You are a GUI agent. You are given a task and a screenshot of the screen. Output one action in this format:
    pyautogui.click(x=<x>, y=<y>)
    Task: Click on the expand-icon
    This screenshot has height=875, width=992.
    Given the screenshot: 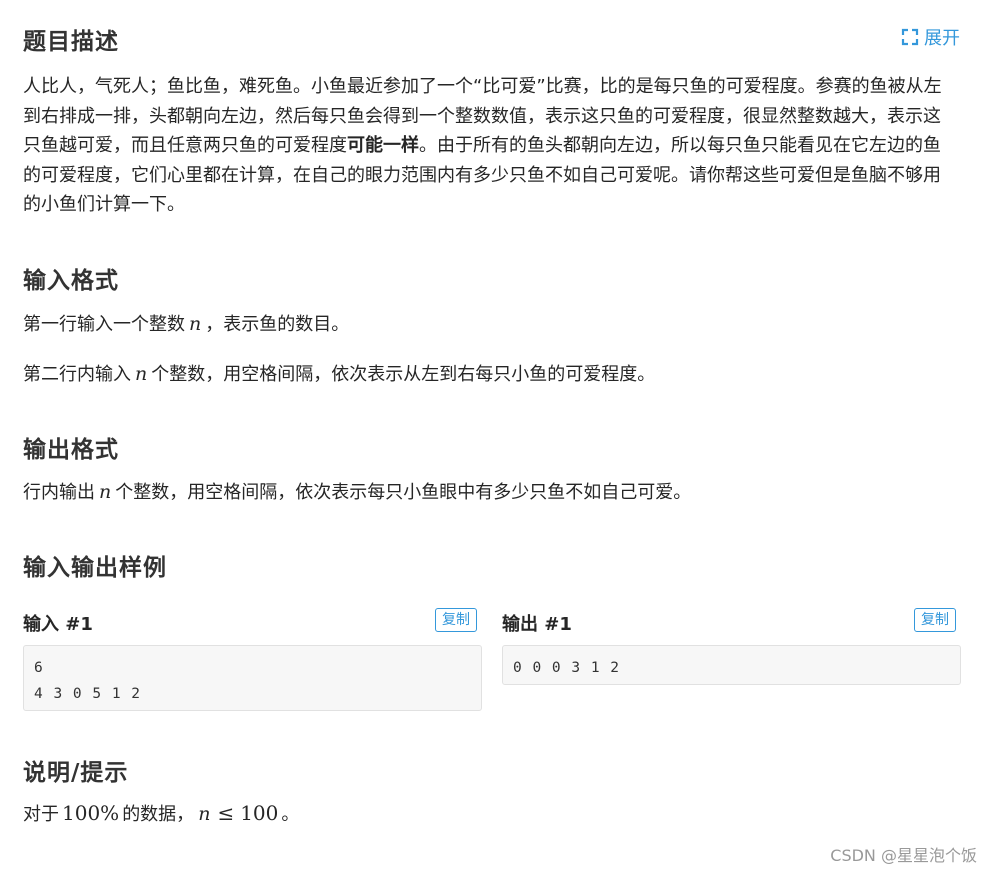 What is the action you would take?
    pyautogui.click(x=910, y=37)
    